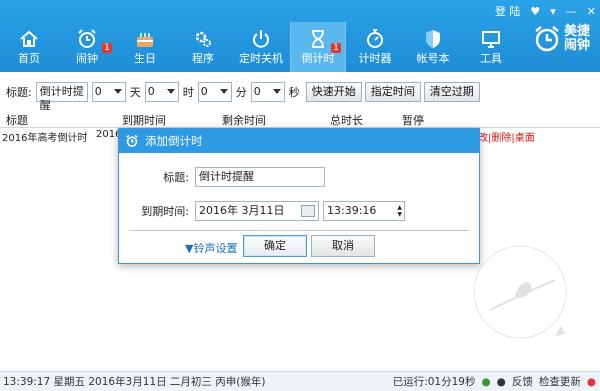 This screenshot has width=600, height=391. Describe the element at coordinates (176, 177) in the screenshot. I see `dialog-title-label: 标题:` at that location.